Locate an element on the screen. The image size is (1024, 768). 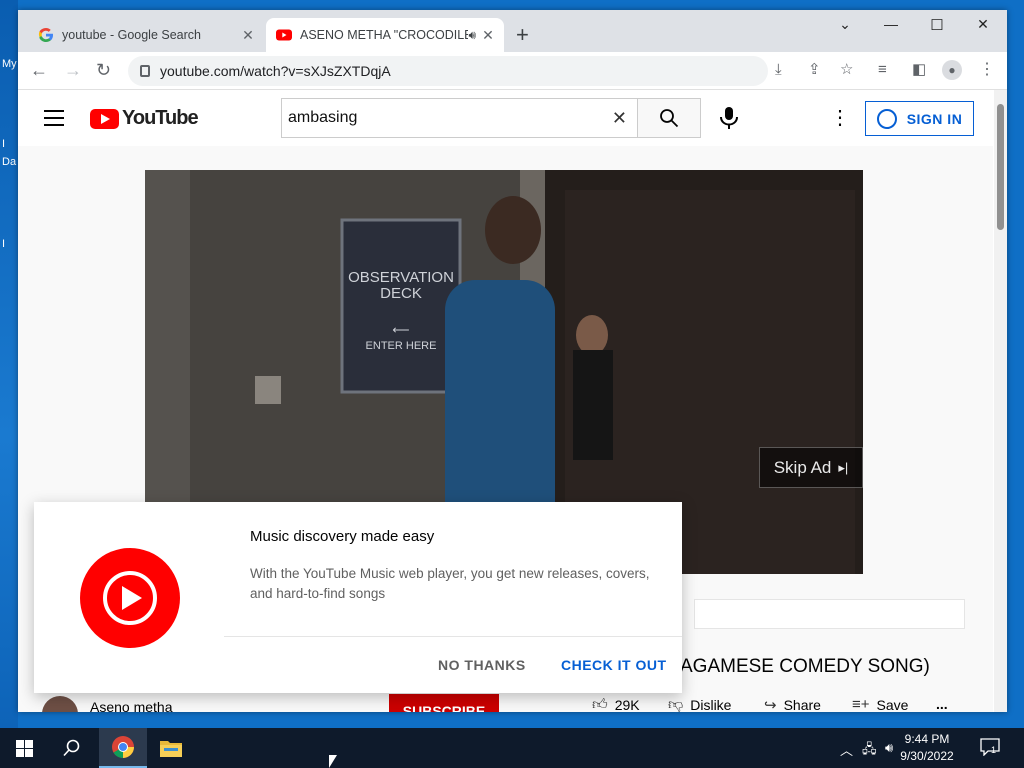
notification-center-icon: 1 is located at coordinates (991, 748).